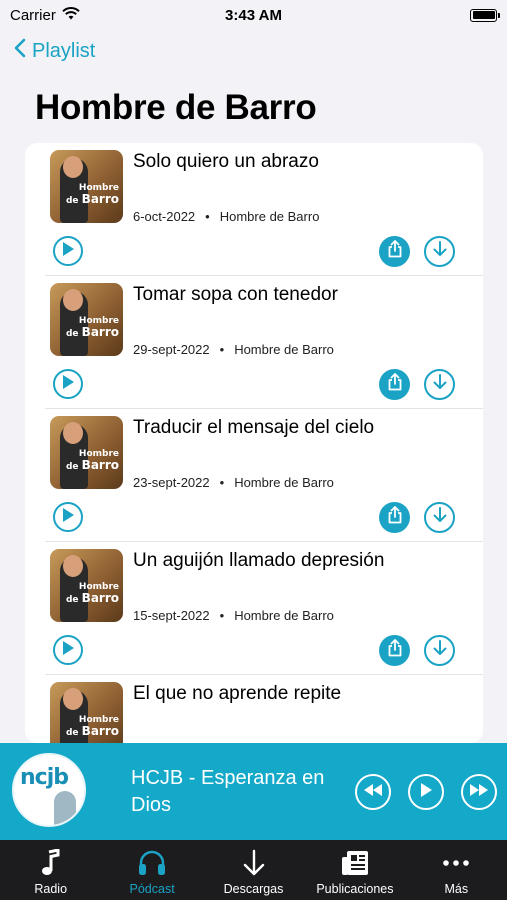 The image size is (507, 900). I want to click on page-title: Hombre de Barro, so click(176, 107).